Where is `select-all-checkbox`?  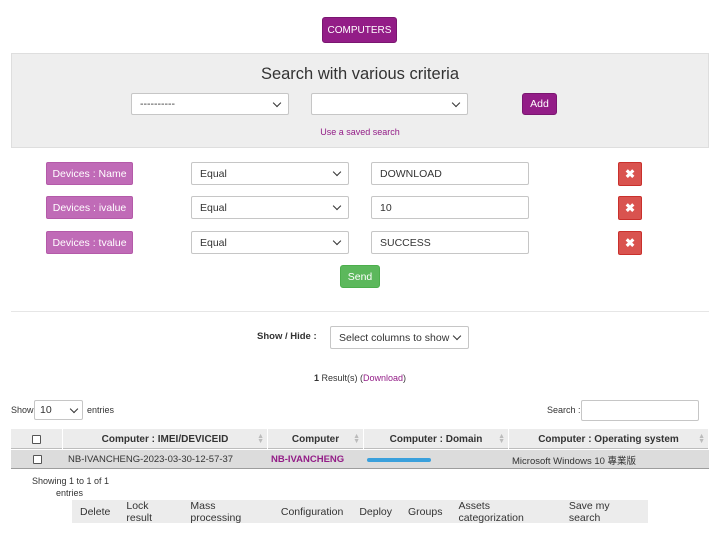 select-all-checkbox is located at coordinates (36, 439).